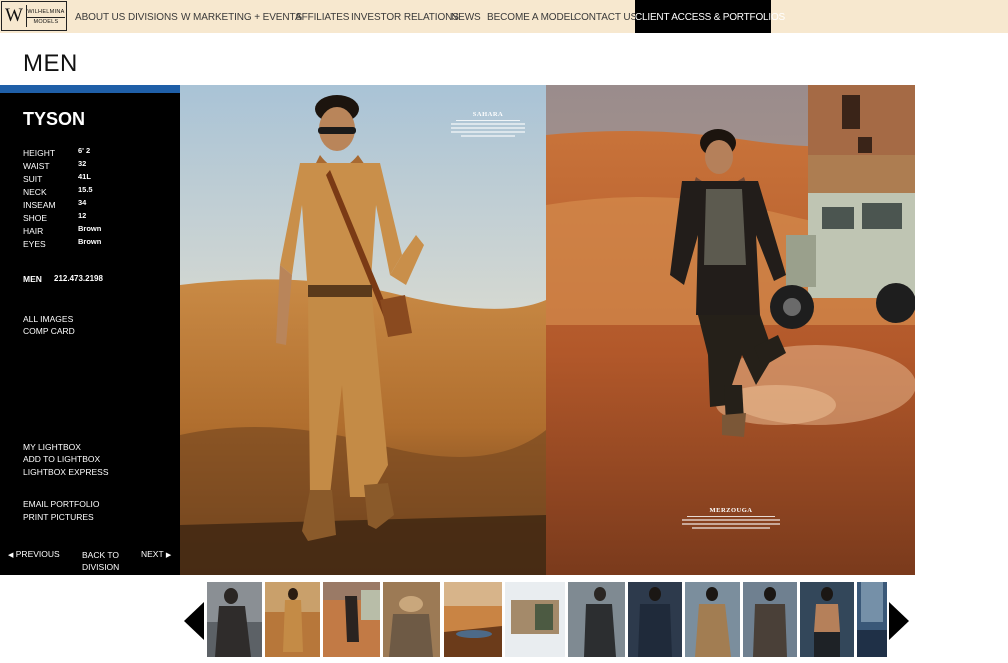  Describe the element at coordinates (84, 150) in the screenshot. I see `stat-value-height: 6' 2` at that location.